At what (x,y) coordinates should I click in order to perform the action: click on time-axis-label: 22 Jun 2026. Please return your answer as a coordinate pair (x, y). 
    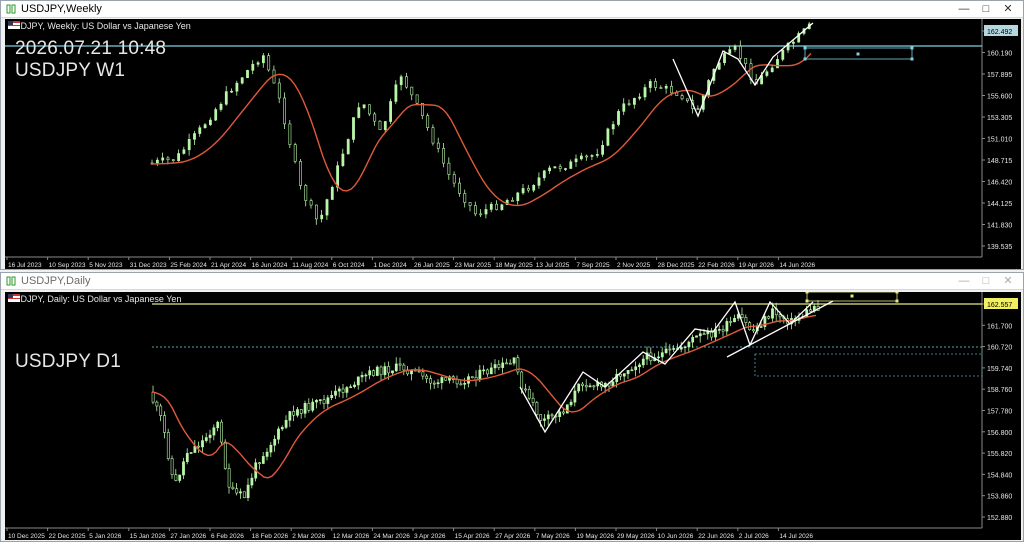
    Looking at the image, I should click on (716, 536).